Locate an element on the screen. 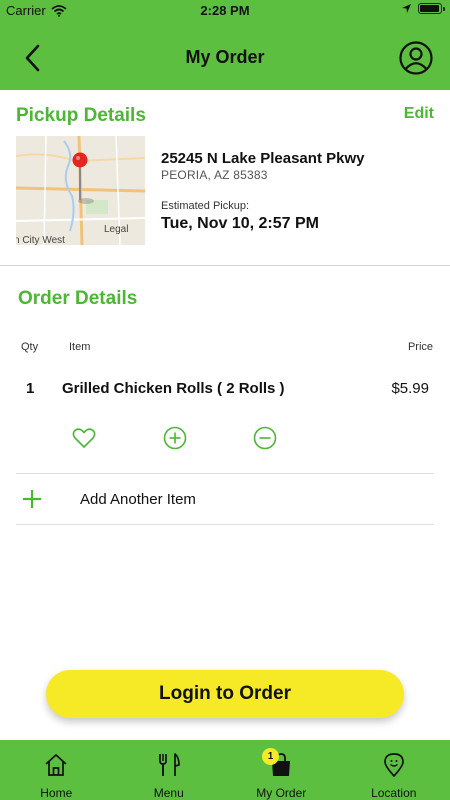 The image size is (450, 800). item-divider is located at coordinates (225, 473).